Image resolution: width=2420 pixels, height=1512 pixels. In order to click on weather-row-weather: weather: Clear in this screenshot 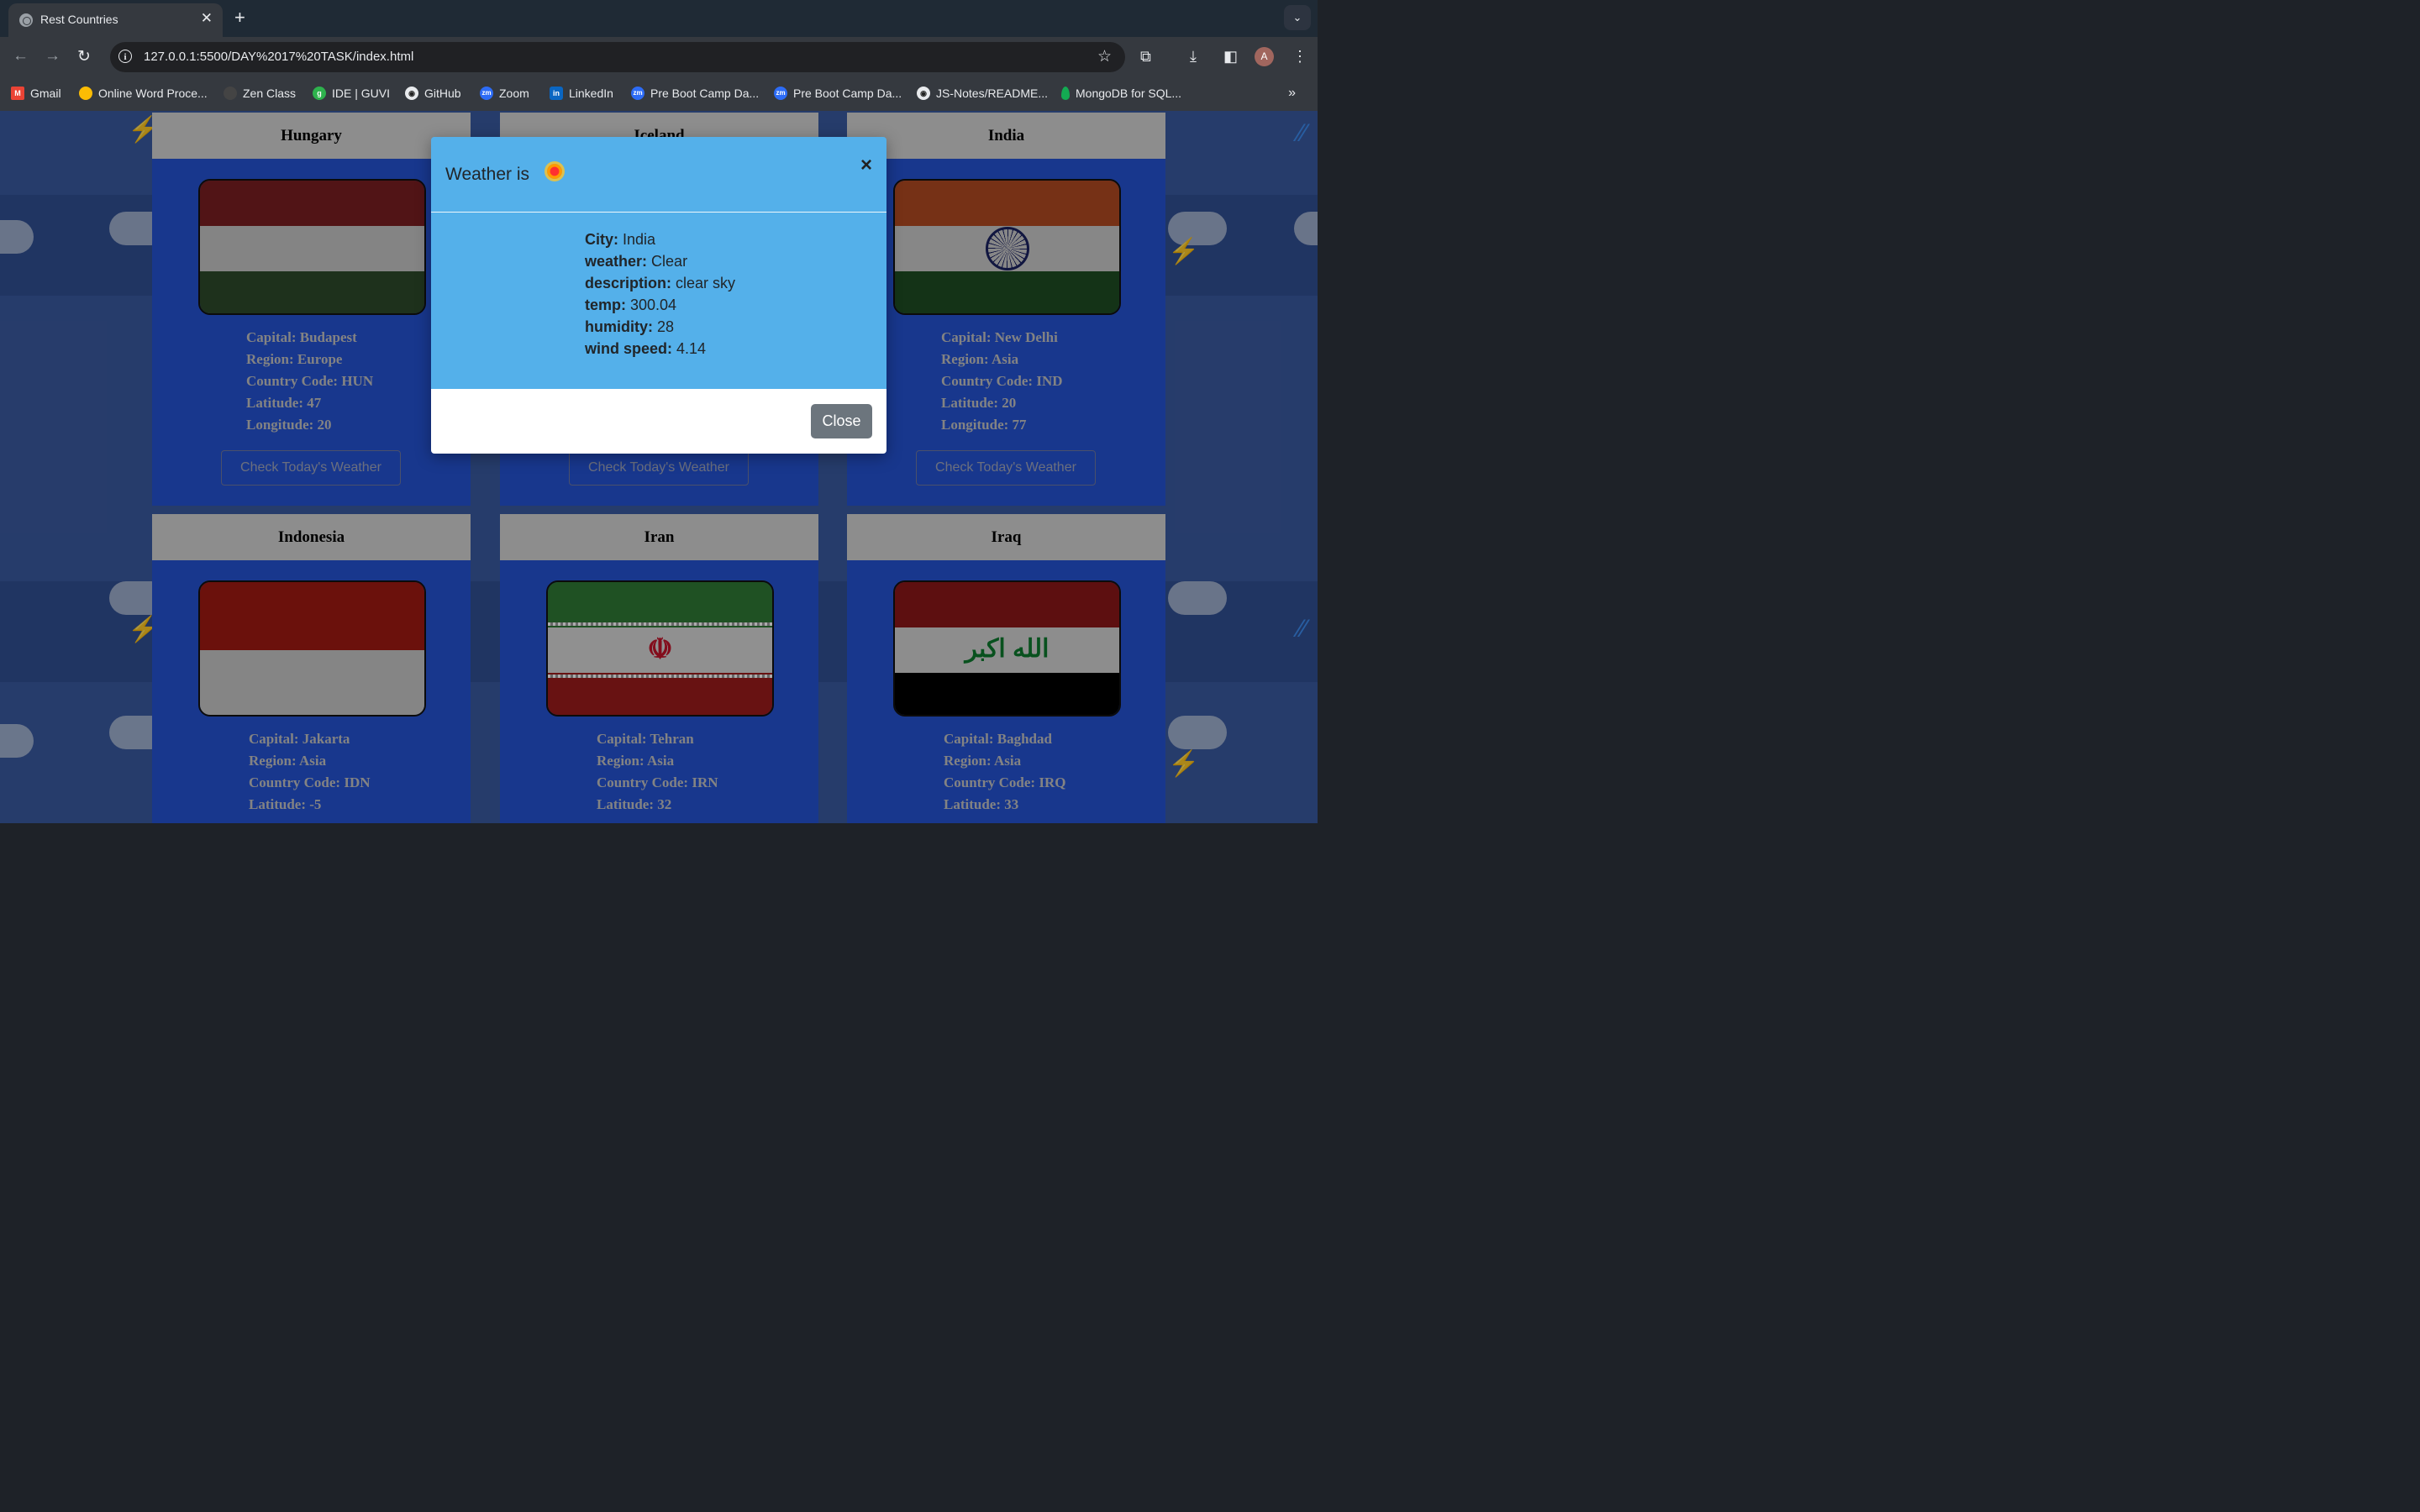, I will do `click(636, 261)`.